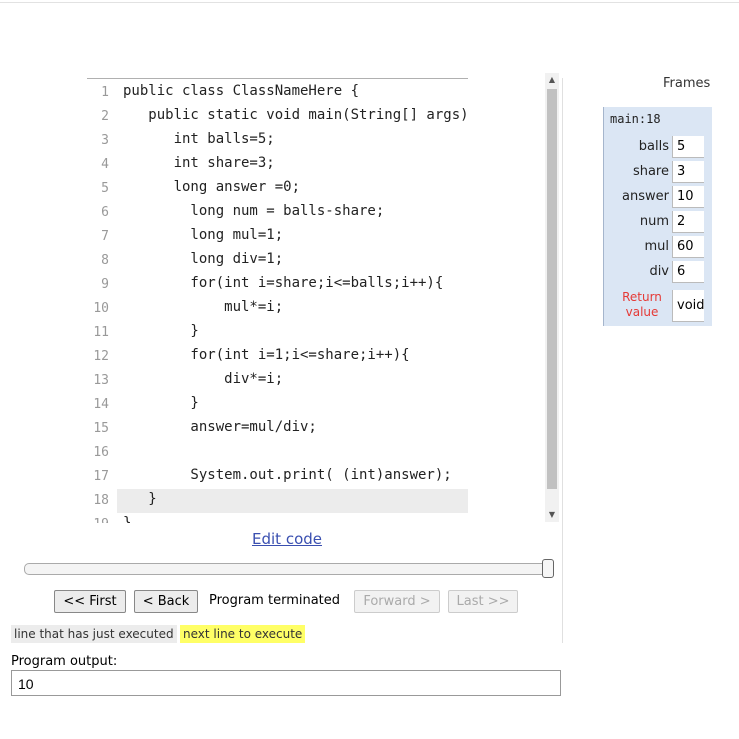  What do you see at coordinates (101, 404) in the screenshot?
I see `line-number: 14` at bounding box center [101, 404].